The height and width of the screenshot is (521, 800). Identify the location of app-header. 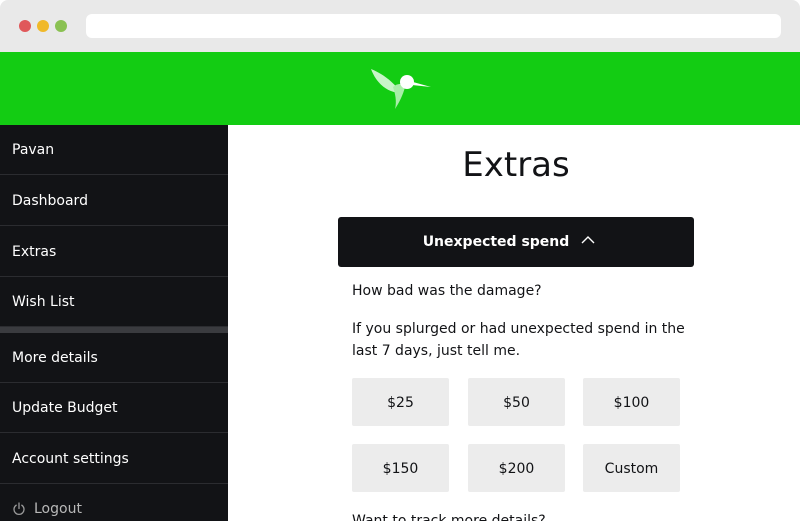
(400, 88).